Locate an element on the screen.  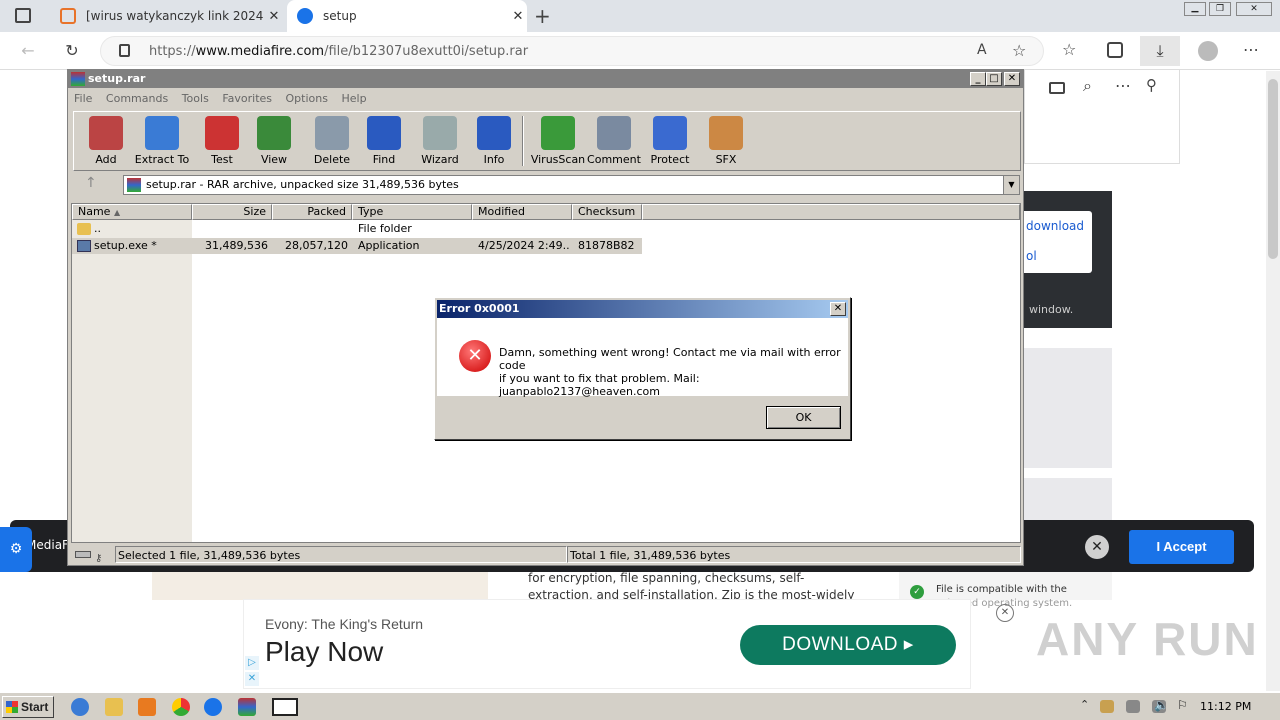
read-aloud-icon: A is located at coordinates (982, 50).